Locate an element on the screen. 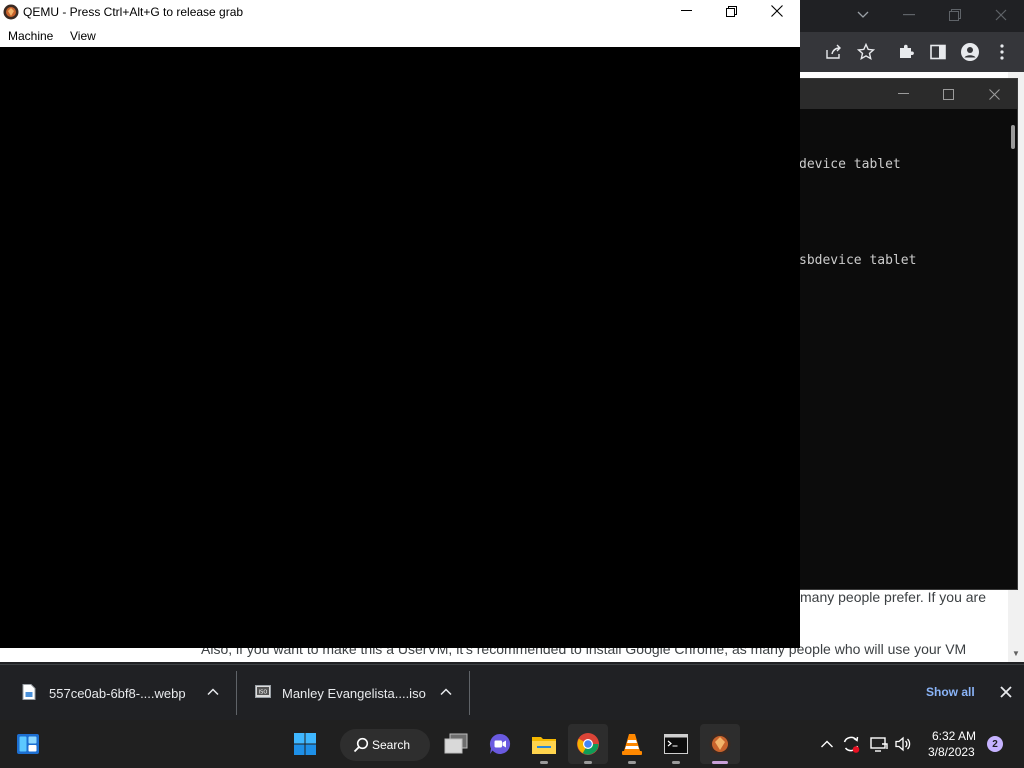 The image size is (1024, 768). task-view-icon is located at coordinates (456, 743).